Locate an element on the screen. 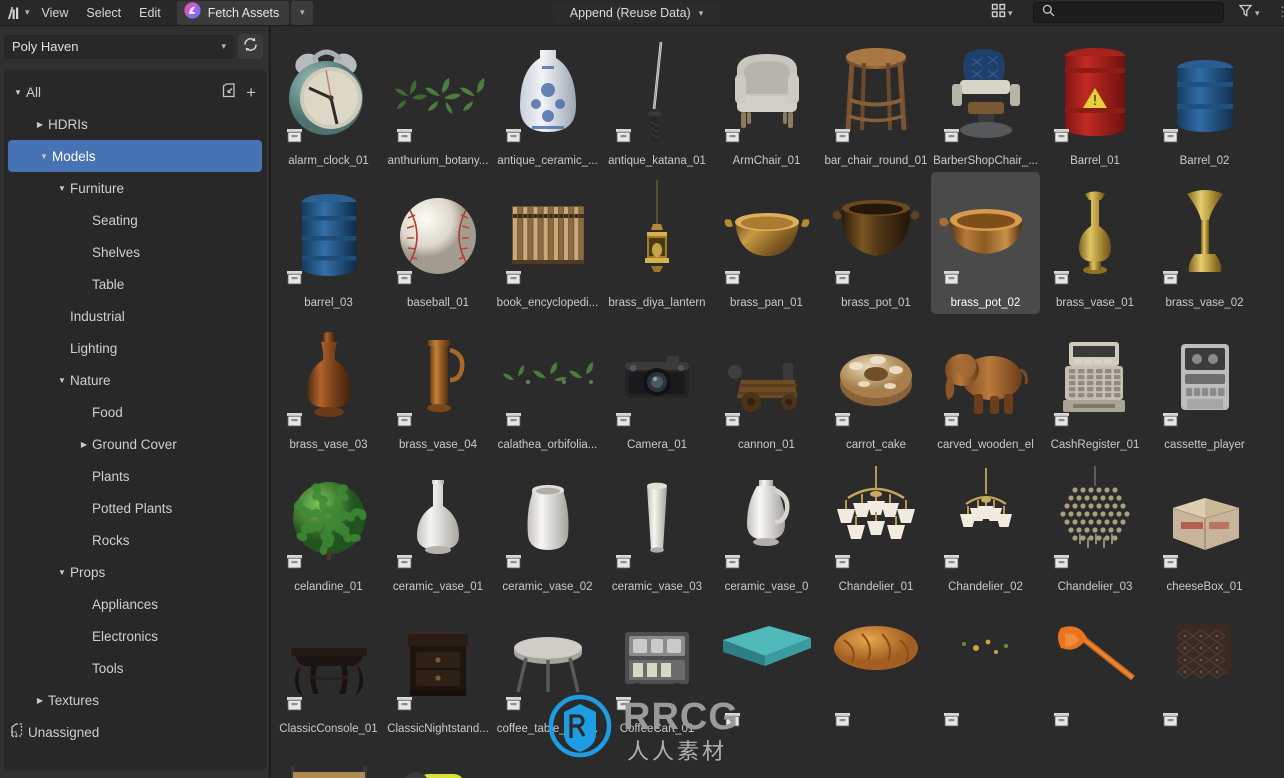 This screenshot has width=1284, height=778. asset-card: CoffeeCart_01 is located at coordinates (657, 669).